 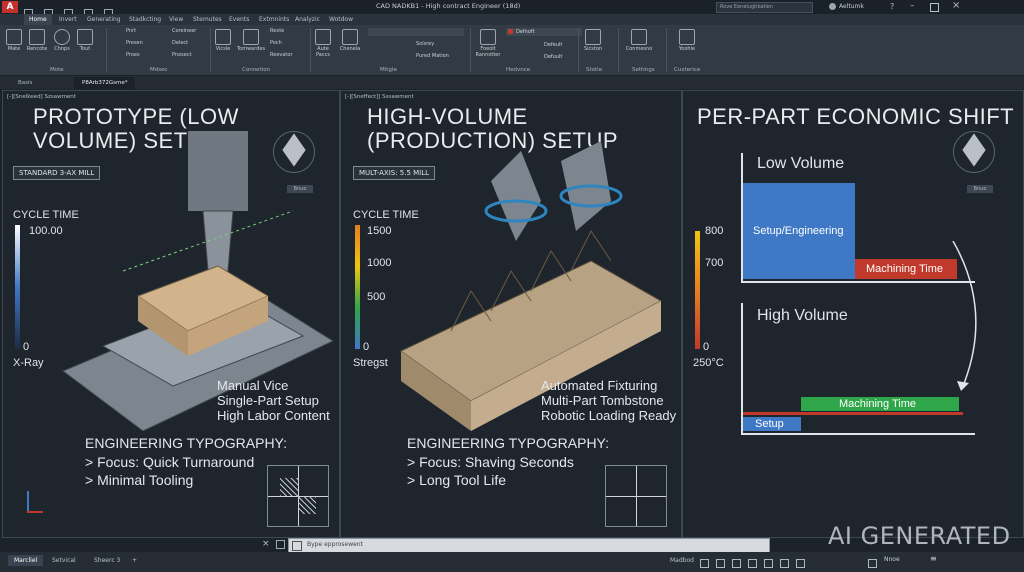 I want to click on tool-aute-paccs: Aute Paccs, so click(x=323, y=43).